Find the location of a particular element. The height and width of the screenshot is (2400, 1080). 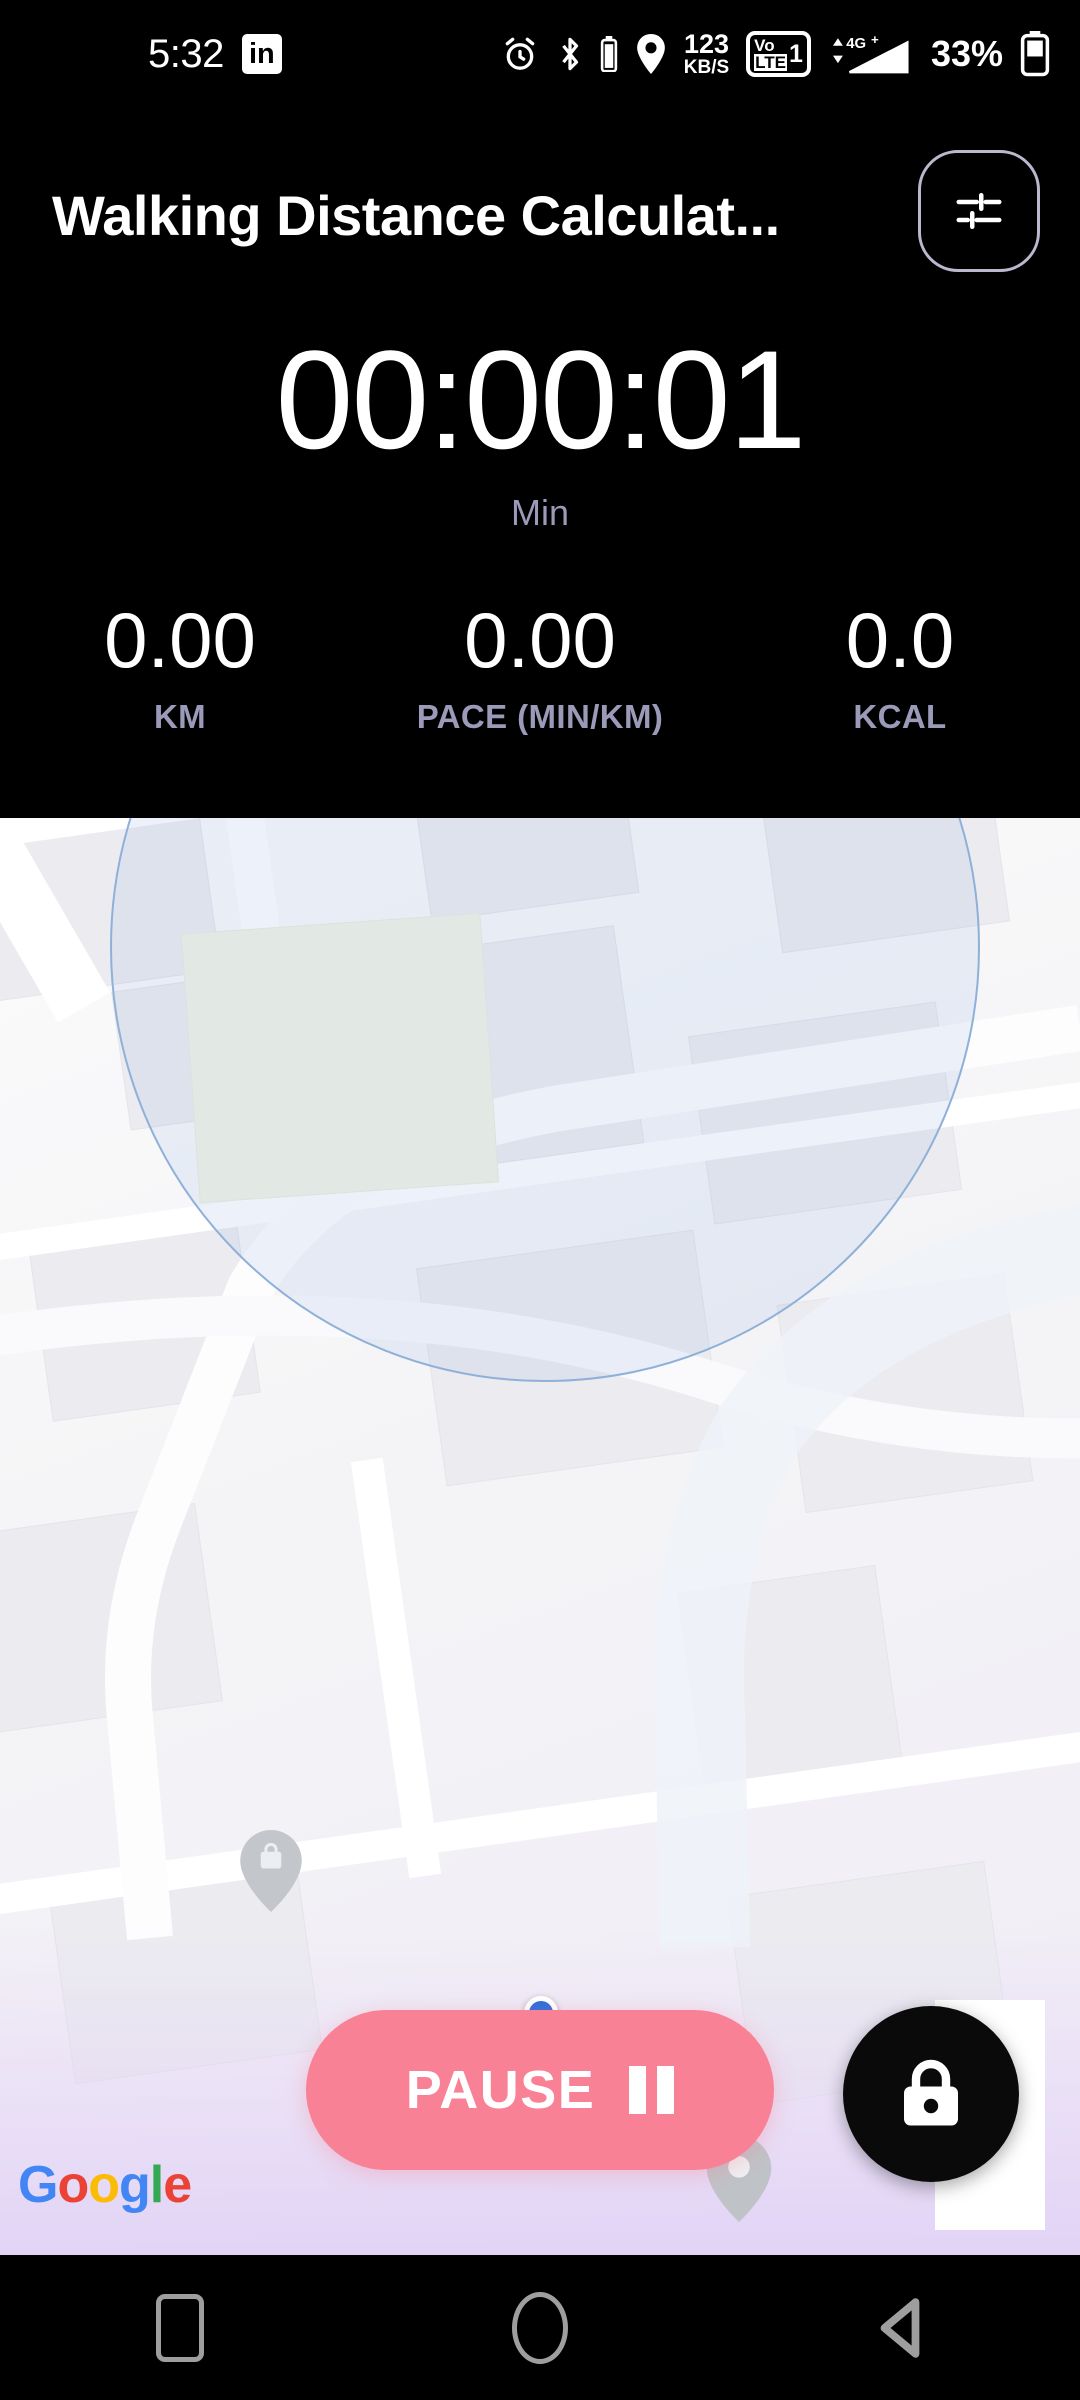

google-logo-g1: G is located at coordinates (38, 2185).